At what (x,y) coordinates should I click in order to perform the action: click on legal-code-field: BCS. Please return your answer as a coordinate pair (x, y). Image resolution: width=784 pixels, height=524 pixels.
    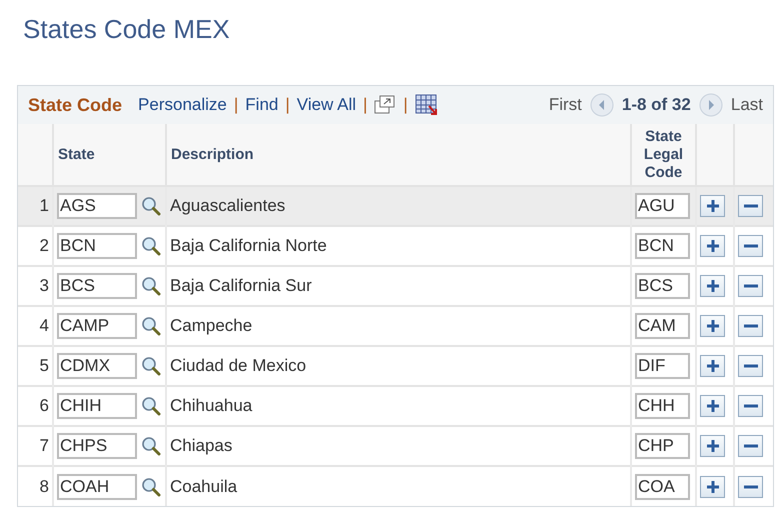
    Looking at the image, I should click on (662, 286).